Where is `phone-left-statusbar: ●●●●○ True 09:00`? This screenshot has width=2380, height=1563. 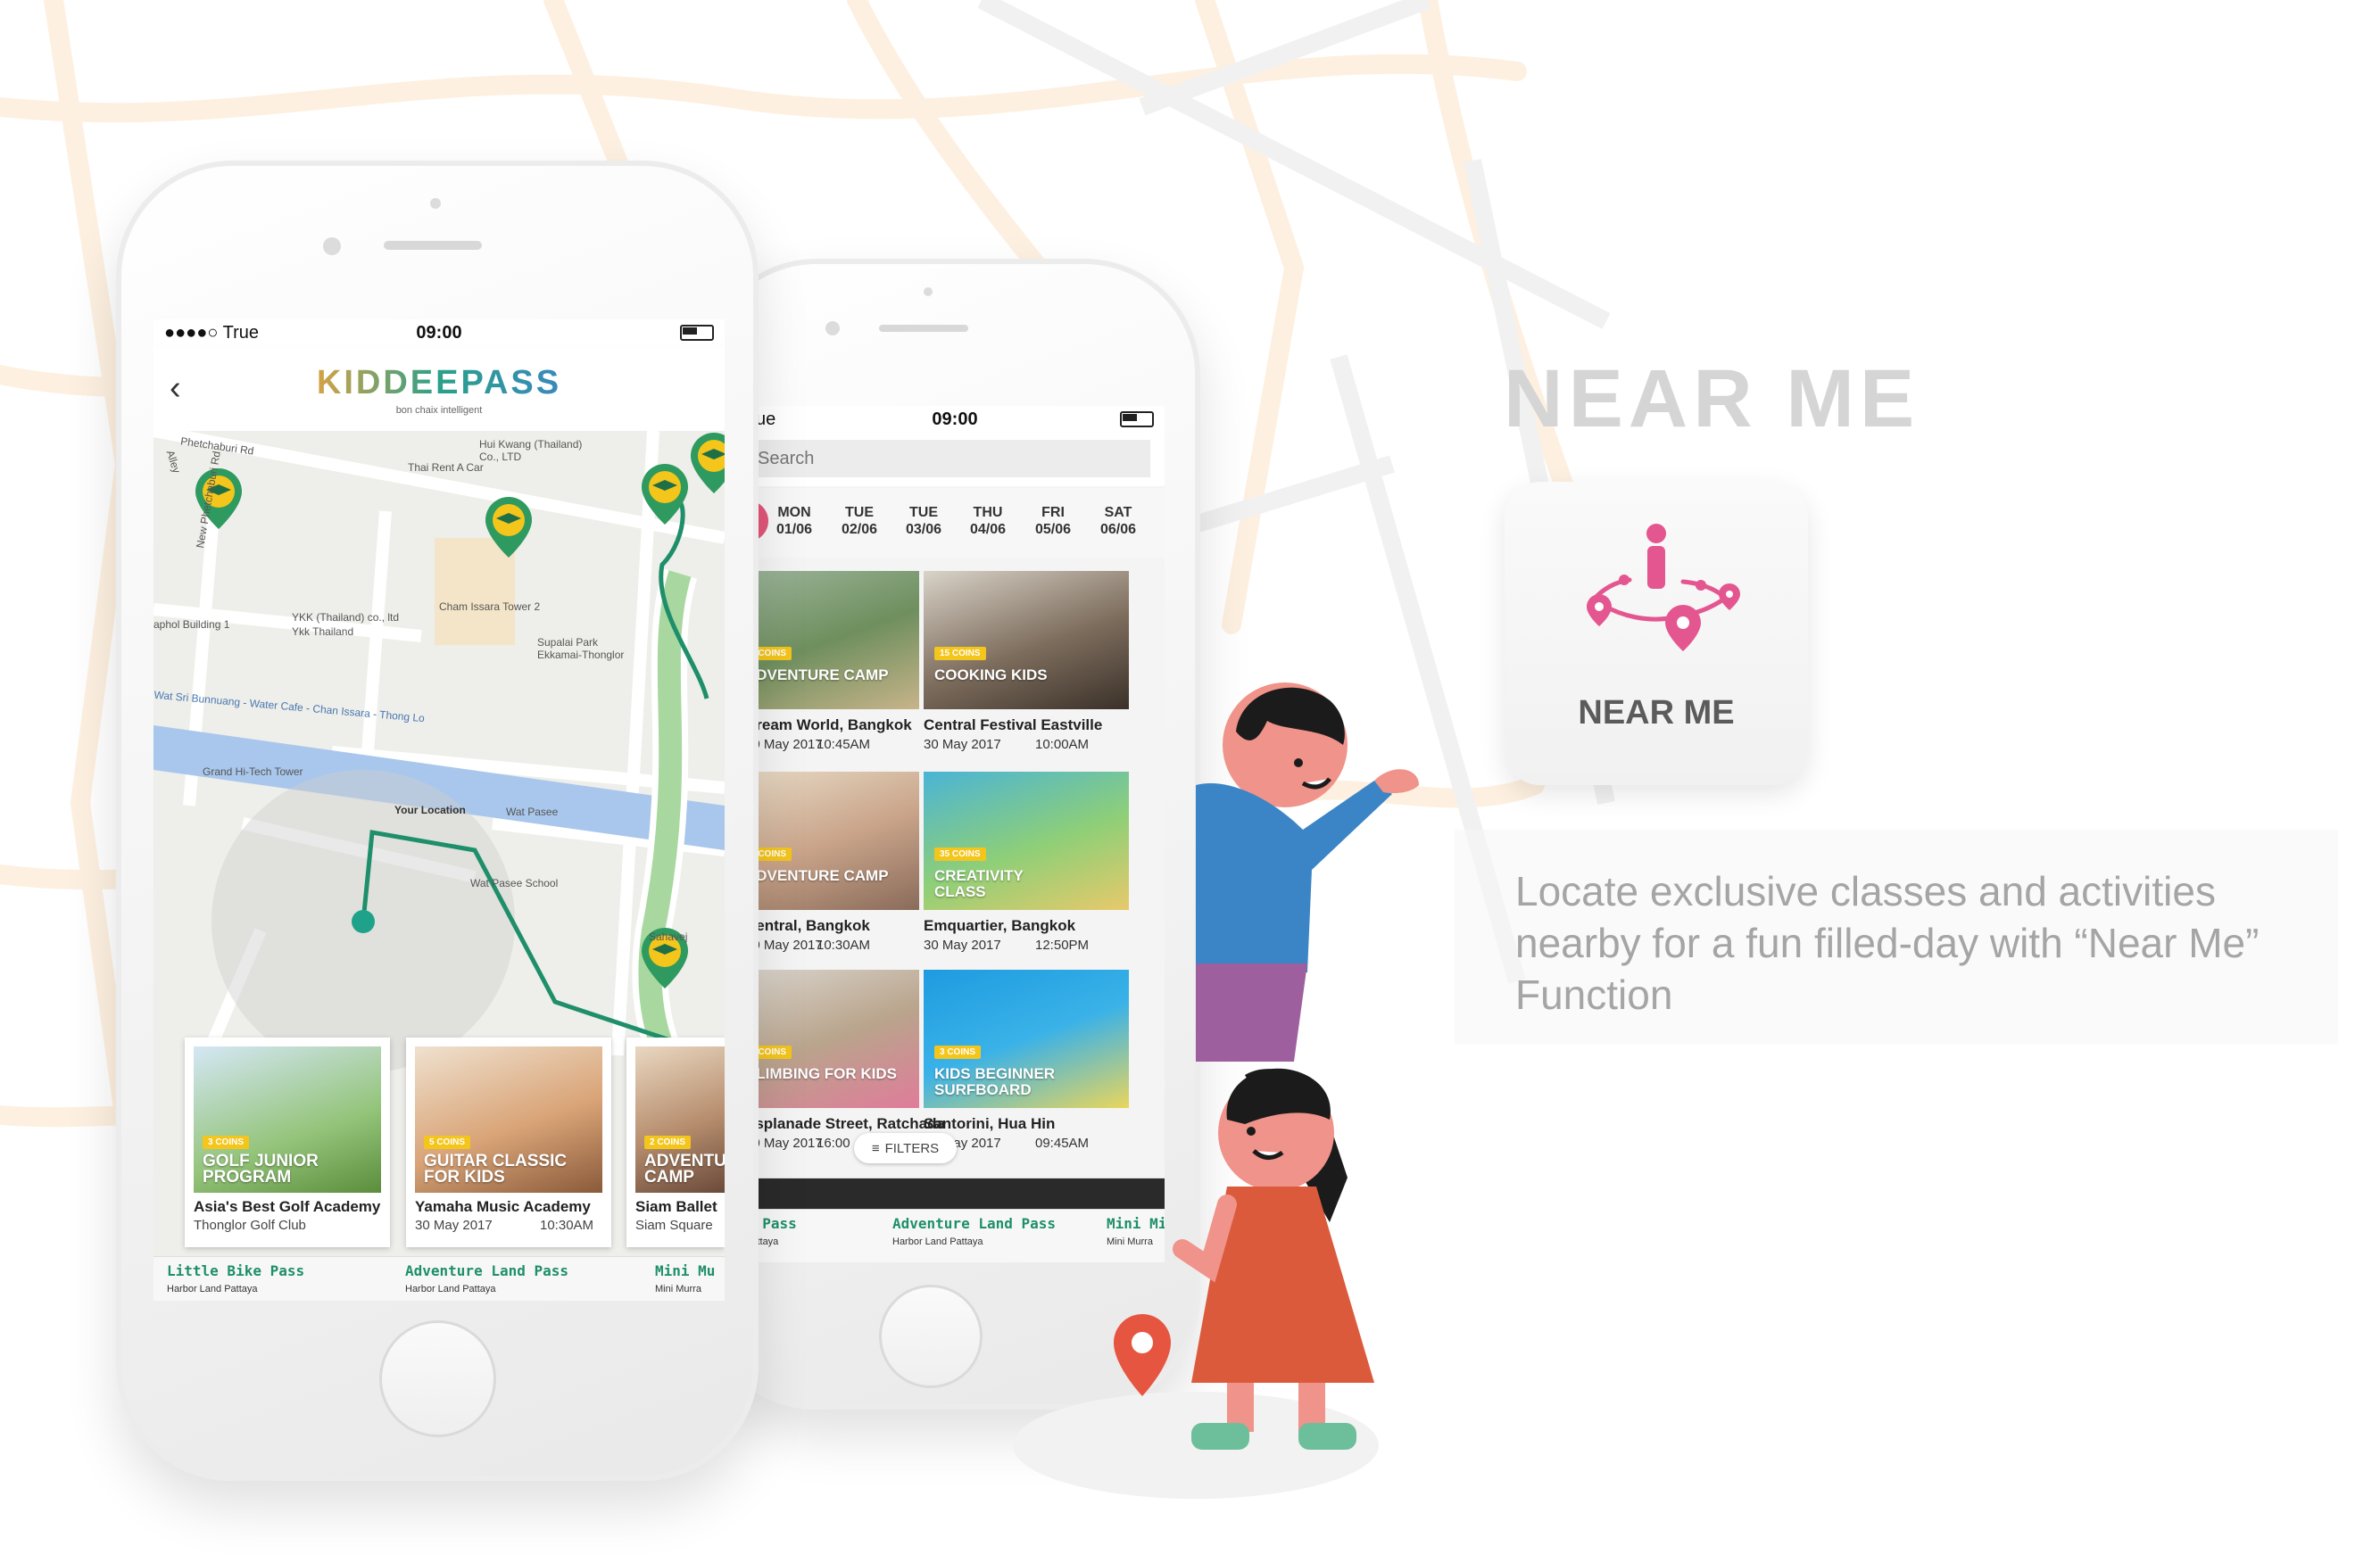 phone-left-statusbar: ●●●●○ True 09:00 is located at coordinates (439, 332).